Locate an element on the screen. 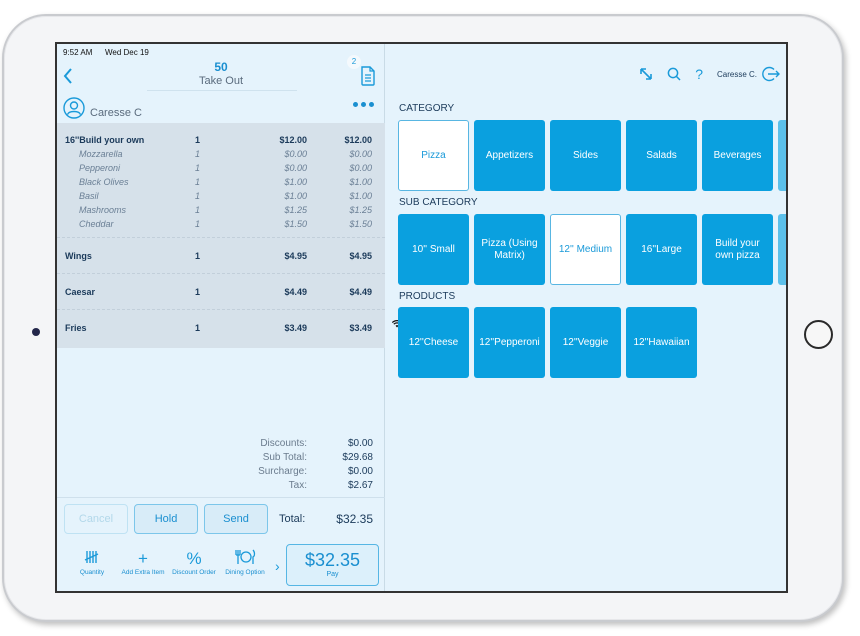  modifier-name: Cheddar is located at coordinates (96, 224).